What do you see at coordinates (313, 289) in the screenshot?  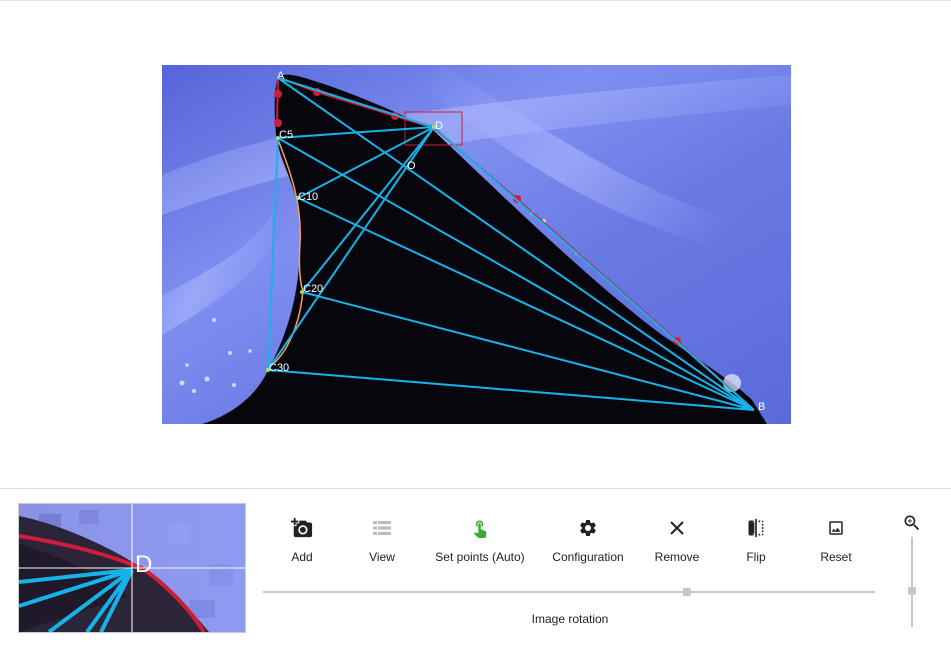 I see `point-label-c20: C20` at bounding box center [313, 289].